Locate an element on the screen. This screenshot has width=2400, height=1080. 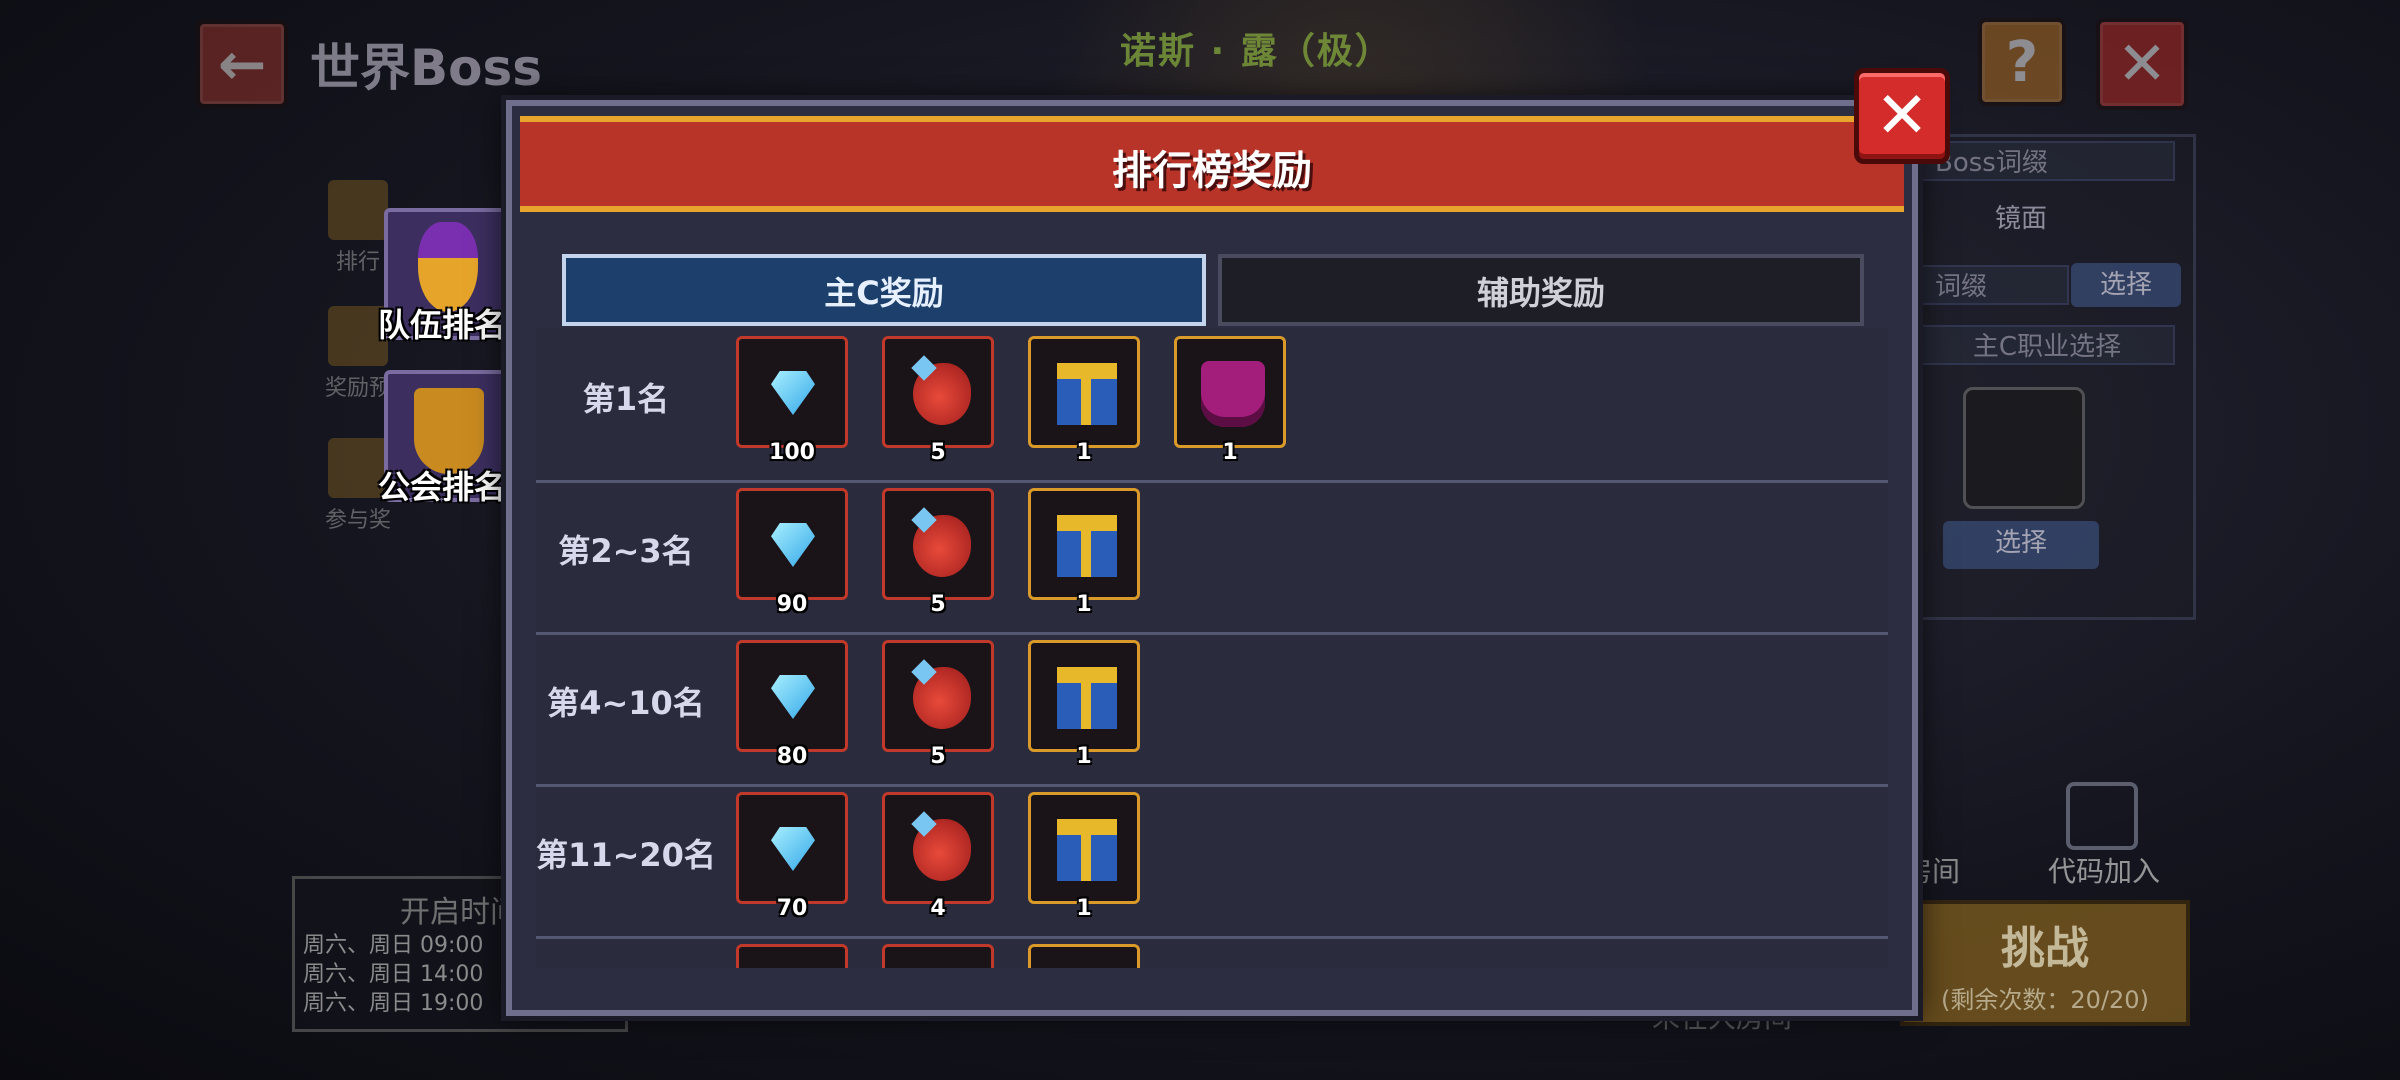
boss-name: 诺斯 · 露（极） is located at coordinates (1256, 51).